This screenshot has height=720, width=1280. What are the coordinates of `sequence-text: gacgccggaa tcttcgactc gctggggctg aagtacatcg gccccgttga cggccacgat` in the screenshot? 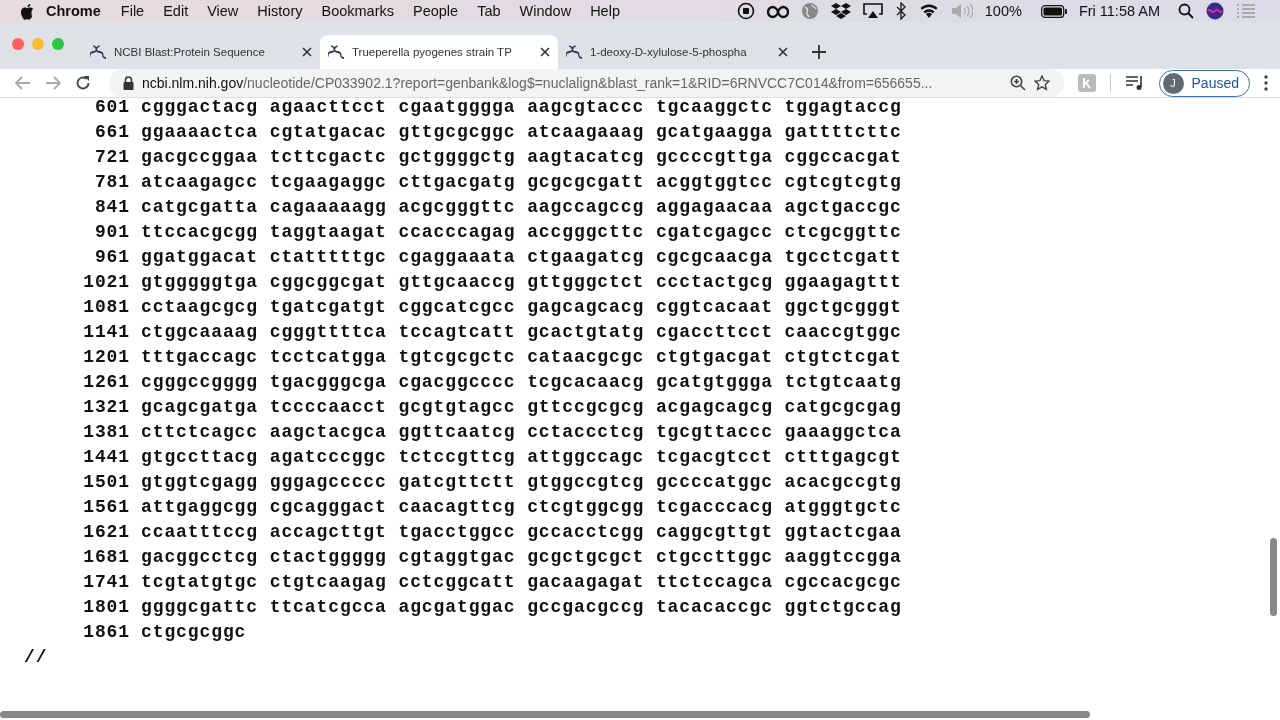 It's located at (521, 156).